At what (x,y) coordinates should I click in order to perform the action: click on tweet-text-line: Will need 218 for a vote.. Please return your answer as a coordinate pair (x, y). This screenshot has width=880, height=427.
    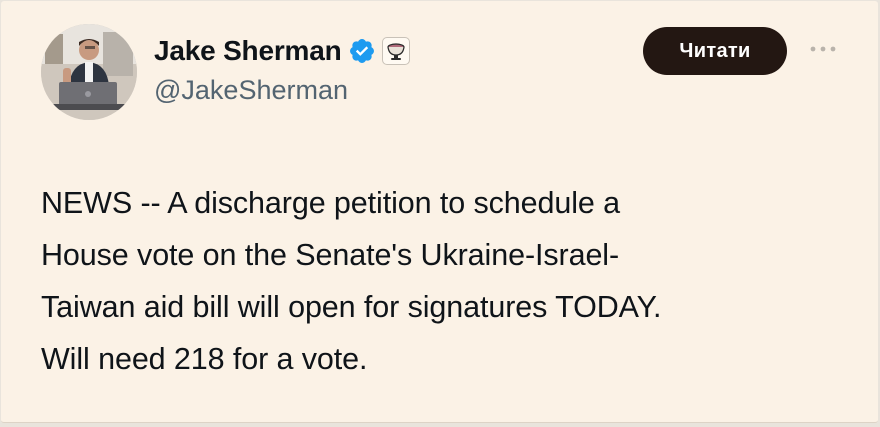
    Looking at the image, I should click on (204, 359).